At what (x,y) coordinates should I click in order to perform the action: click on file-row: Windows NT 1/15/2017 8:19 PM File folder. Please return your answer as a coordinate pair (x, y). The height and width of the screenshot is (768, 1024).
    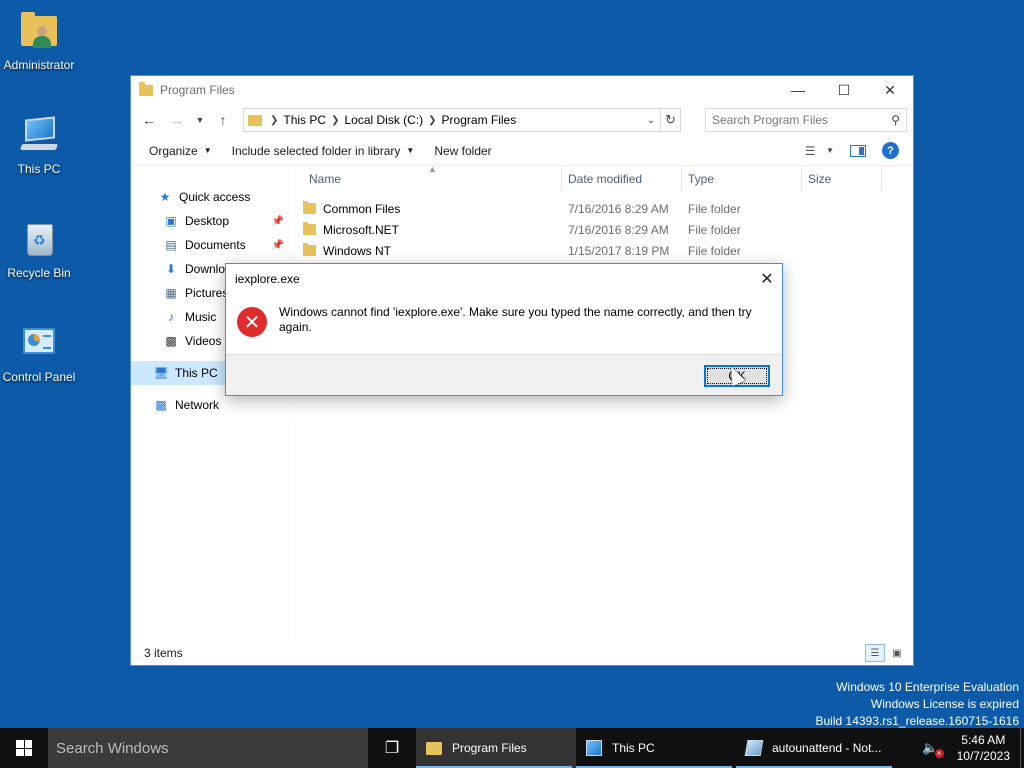
    Looking at the image, I should click on (604, 250).